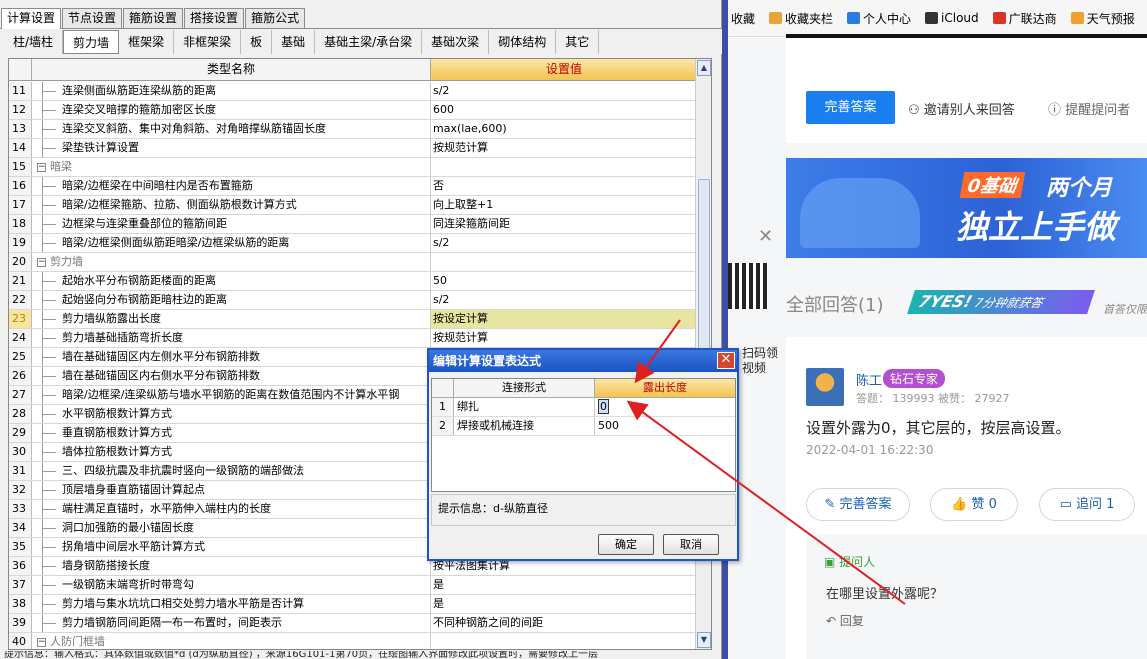 This screenshot has width=1147, height=659. What do you see at coordinates (564, 319) in the screenshot?
I see `row-value: 按设定计算` at bounding box center [564, 319].